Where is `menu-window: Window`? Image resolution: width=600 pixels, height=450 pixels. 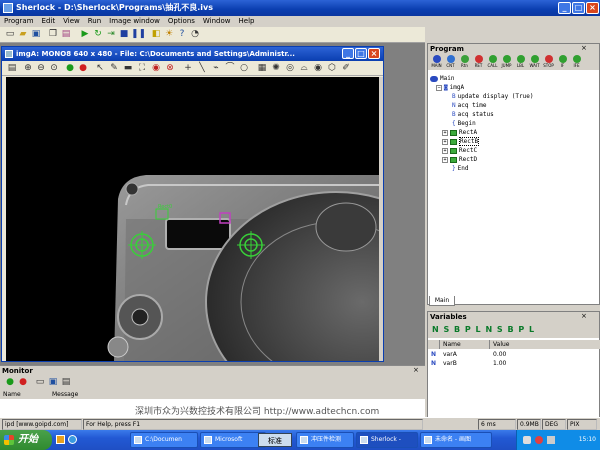 menu-window: Window is located at coordinates (217, 21).